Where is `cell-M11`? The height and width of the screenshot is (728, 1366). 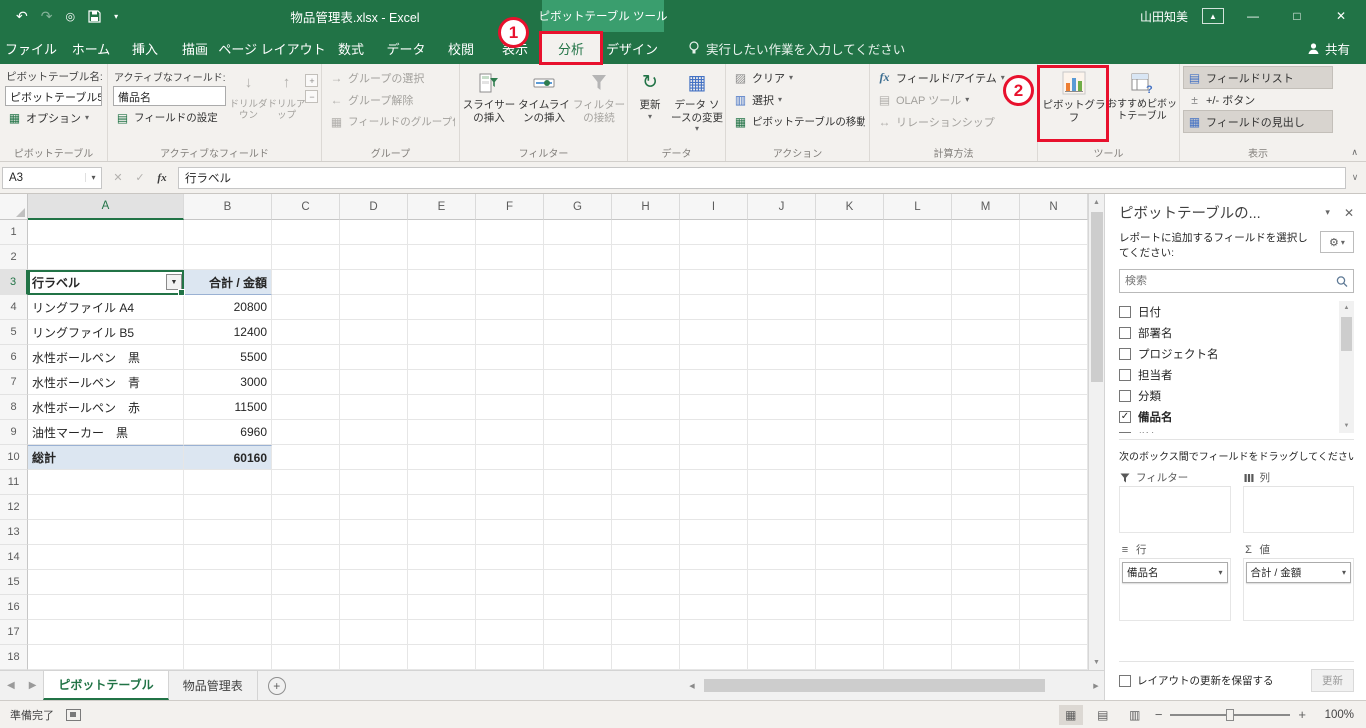
cell-M11 is located at coordinates (986, 482).